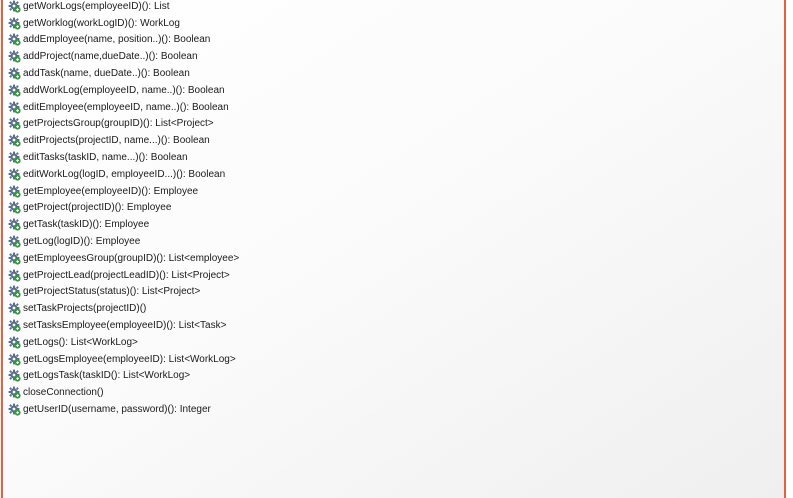 This screenshot has height=498, width=793. I want to click on operation-row: getWorklog(workLogID)(): WorkLog, so click(123, 23).